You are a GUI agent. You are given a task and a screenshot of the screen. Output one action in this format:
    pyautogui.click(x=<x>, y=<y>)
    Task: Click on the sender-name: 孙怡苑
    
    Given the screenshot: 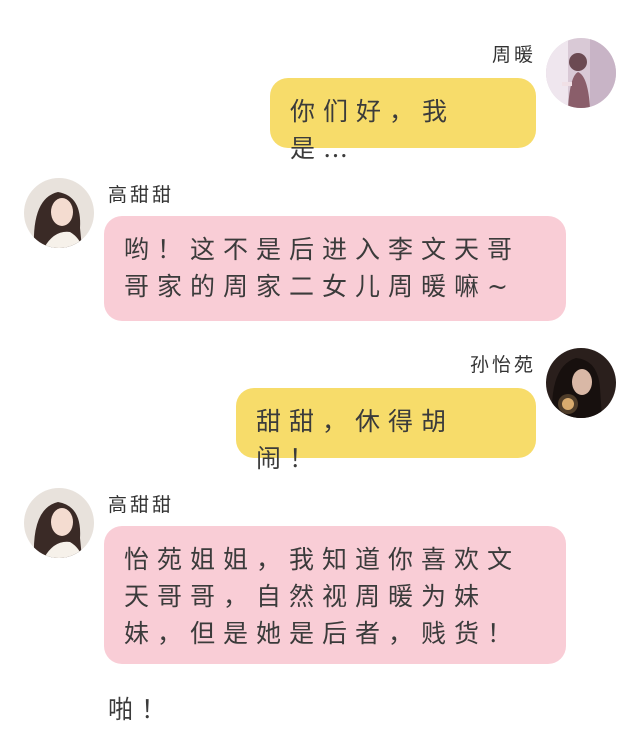 What is the action you would take?
    pyautogui.click(x=502, y=365)
    